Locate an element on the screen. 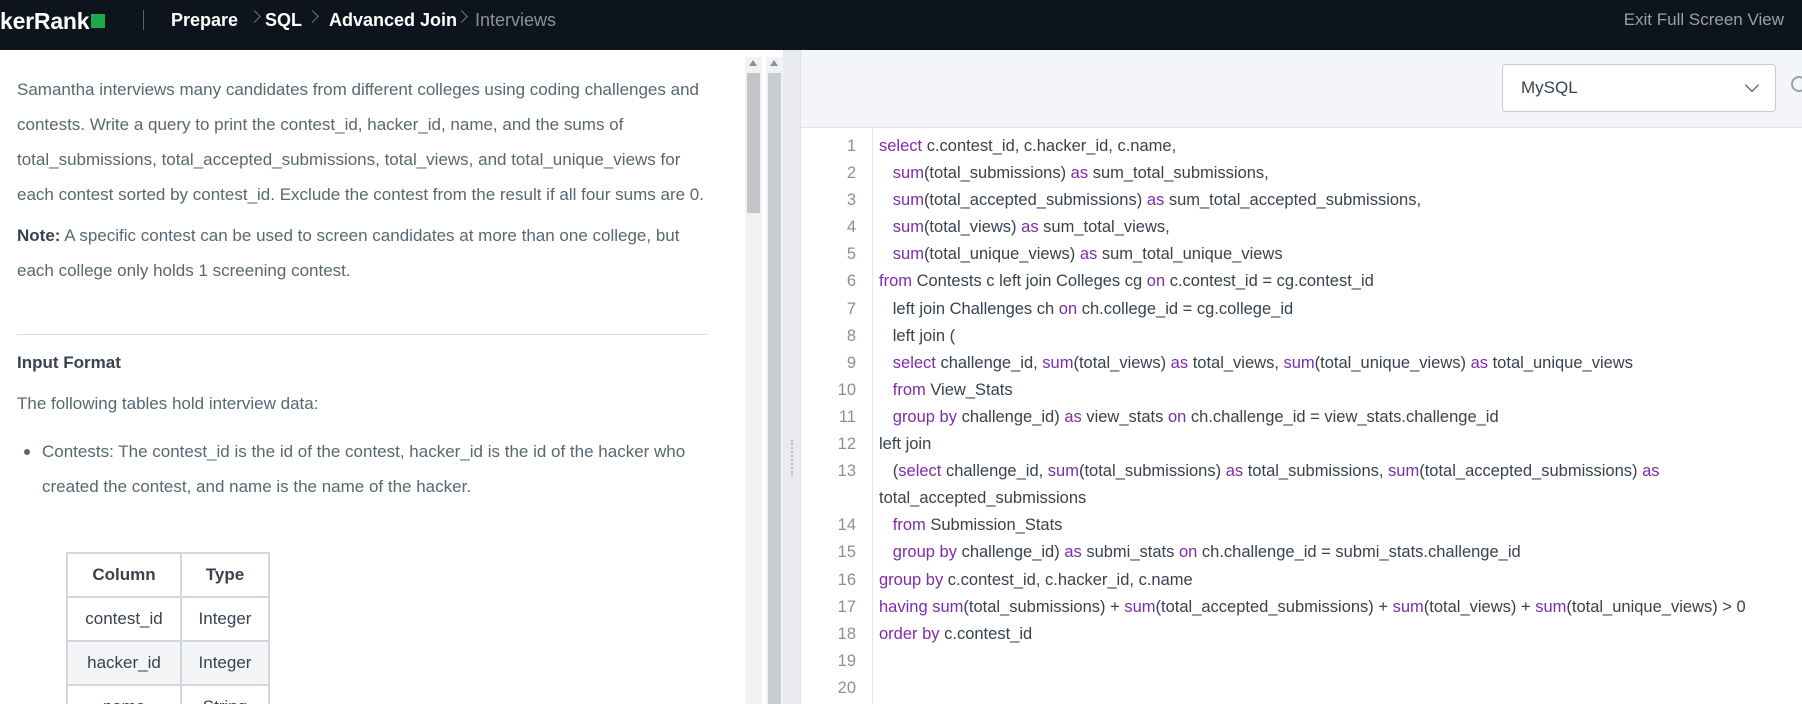 The height and width of the screenshot is (704, 1802). code-line: 18 order by c.contest_id is located at coordinates (1301, 634).